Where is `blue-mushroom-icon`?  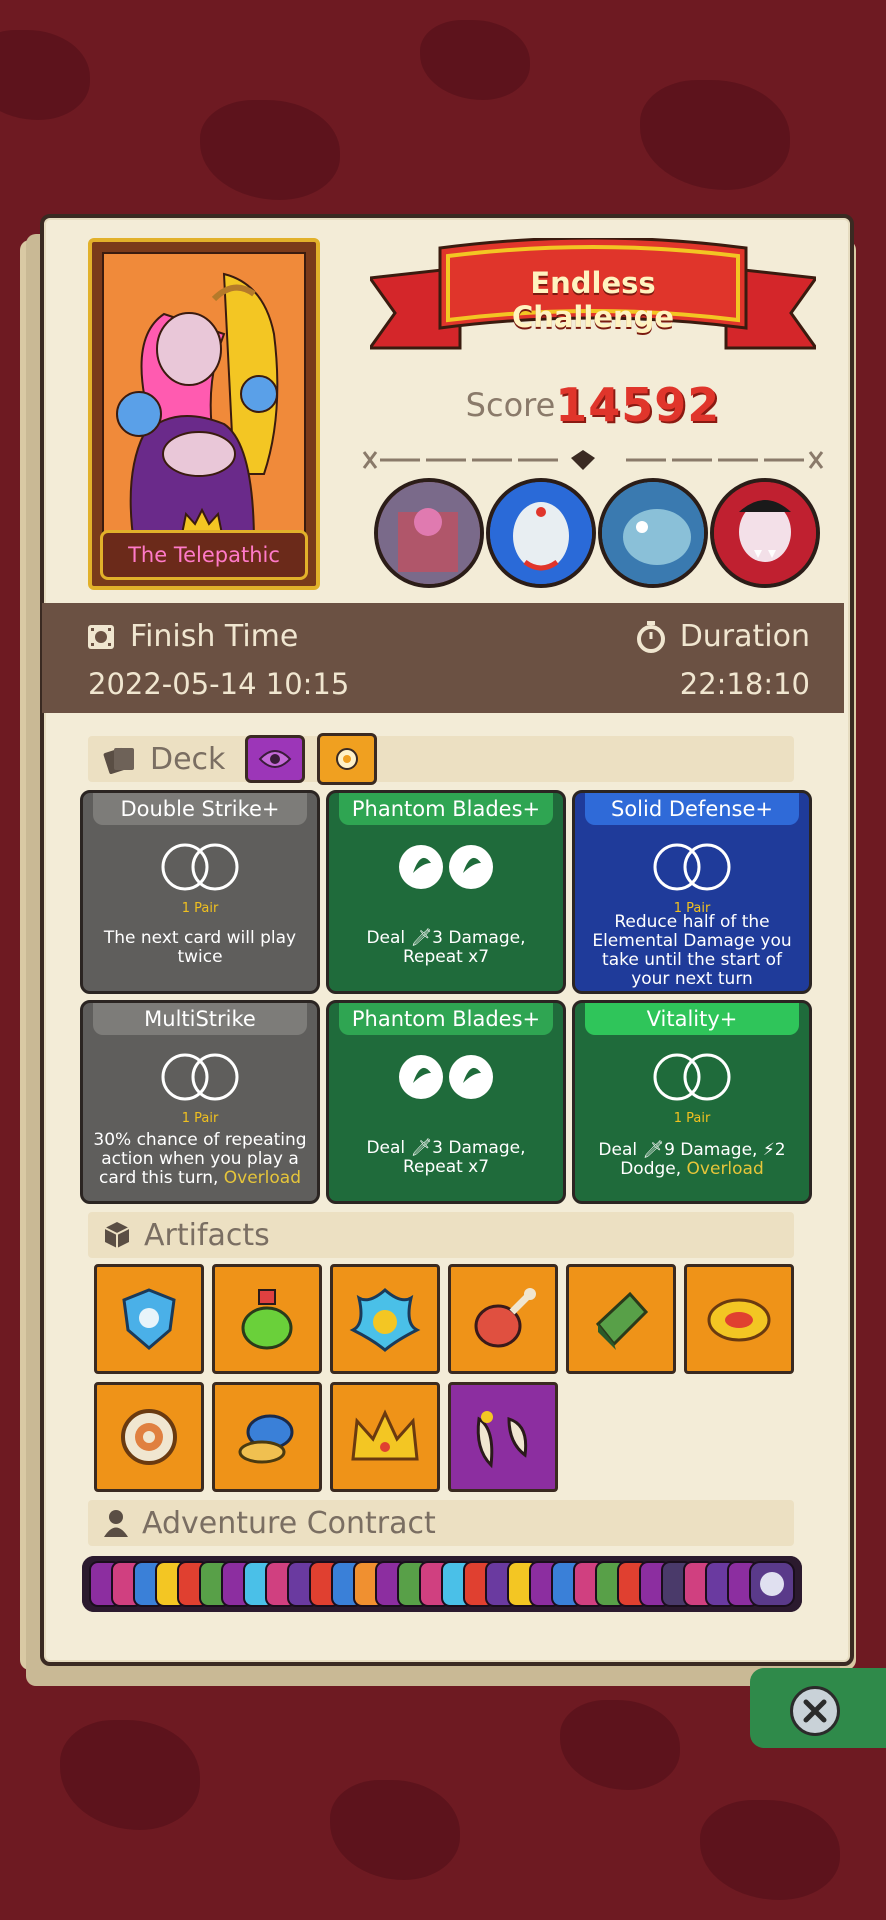 blue-mushroom-icon is located at coordinates (266, 1439).